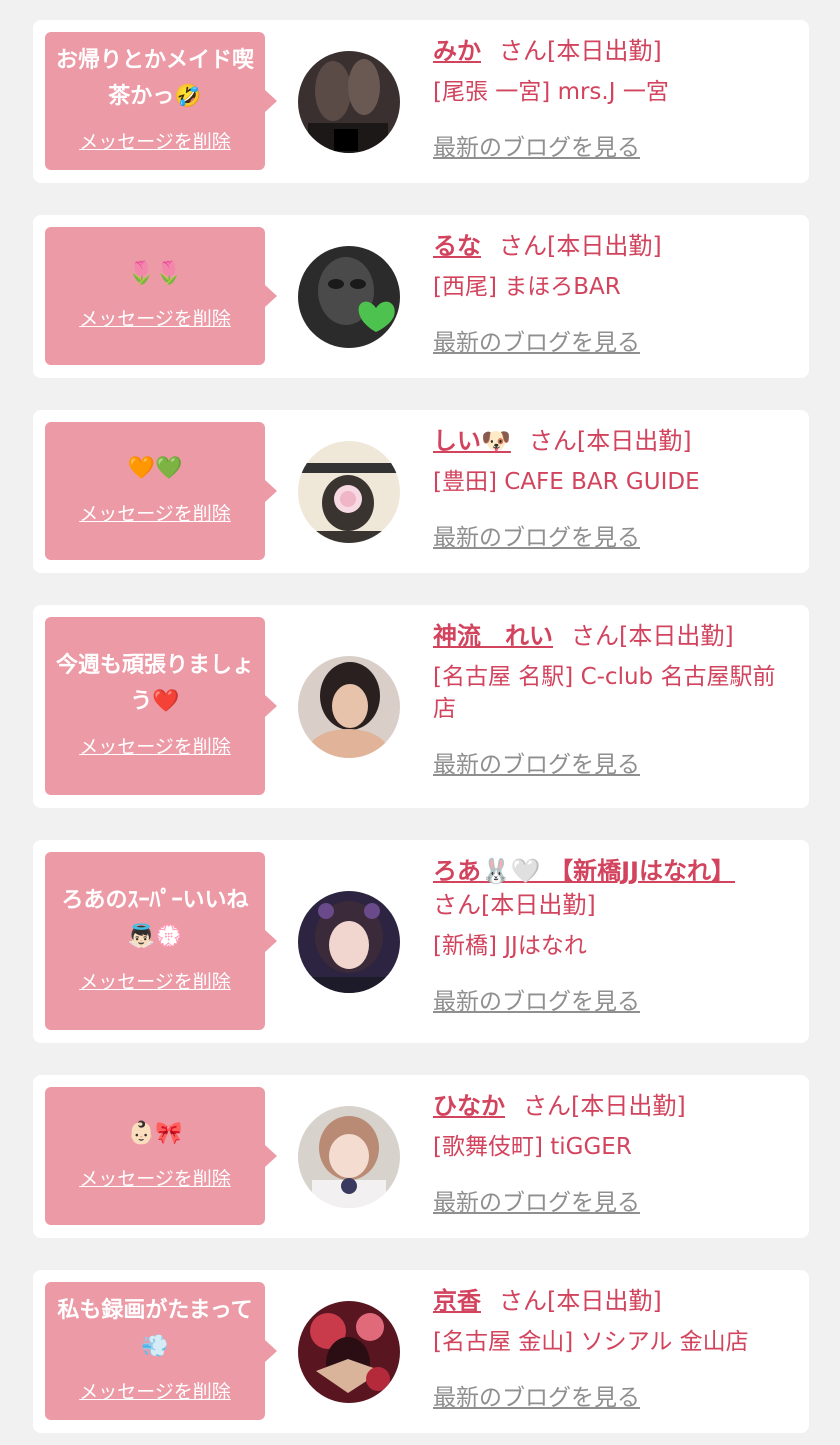 The height and width of the screenshot is (1445, 840). I want to click on entry-info: みか さん[本日出勤] [尾張 一宮] mrs.J 一宮 最新のブログを見る, so click(613, 98).